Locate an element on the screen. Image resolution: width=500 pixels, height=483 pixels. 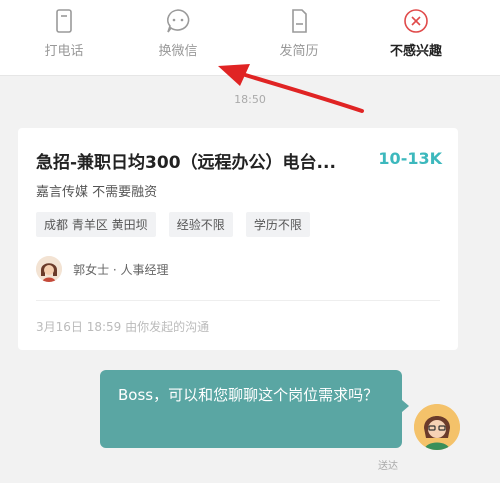
user-avatar is located at coordinates (437, 427).